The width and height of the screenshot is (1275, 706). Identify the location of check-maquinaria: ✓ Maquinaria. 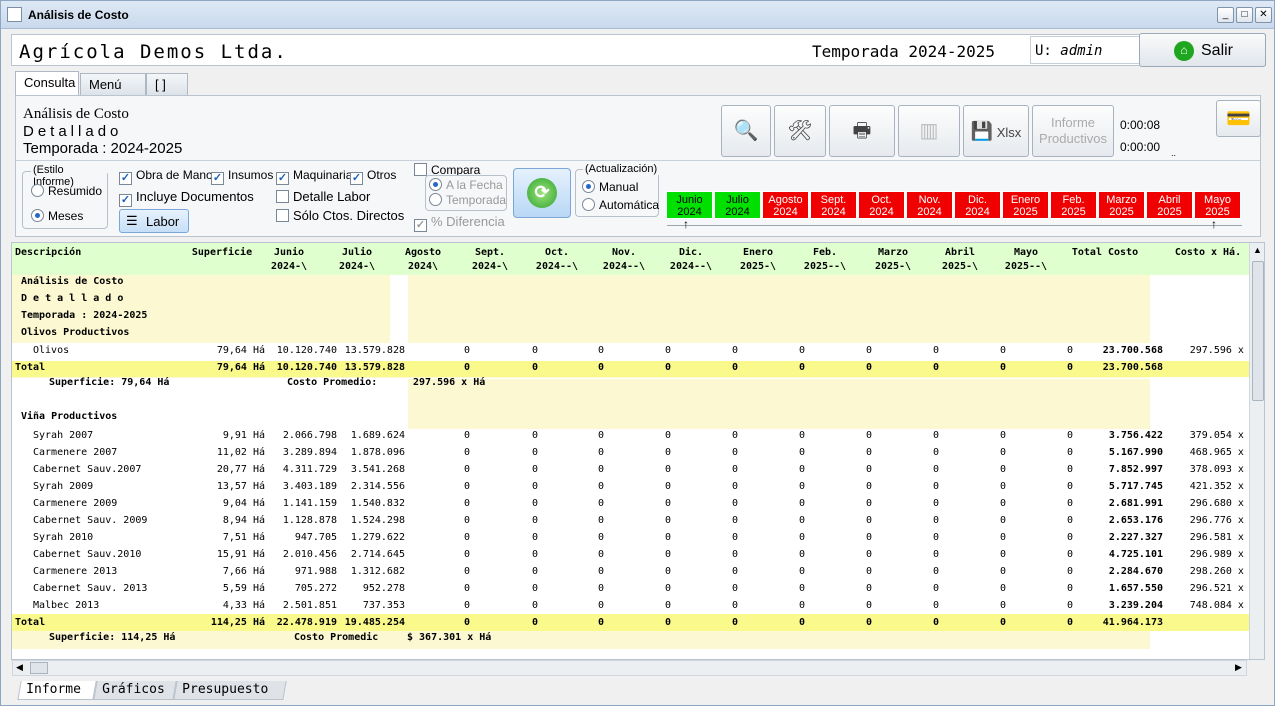
(314, 176).